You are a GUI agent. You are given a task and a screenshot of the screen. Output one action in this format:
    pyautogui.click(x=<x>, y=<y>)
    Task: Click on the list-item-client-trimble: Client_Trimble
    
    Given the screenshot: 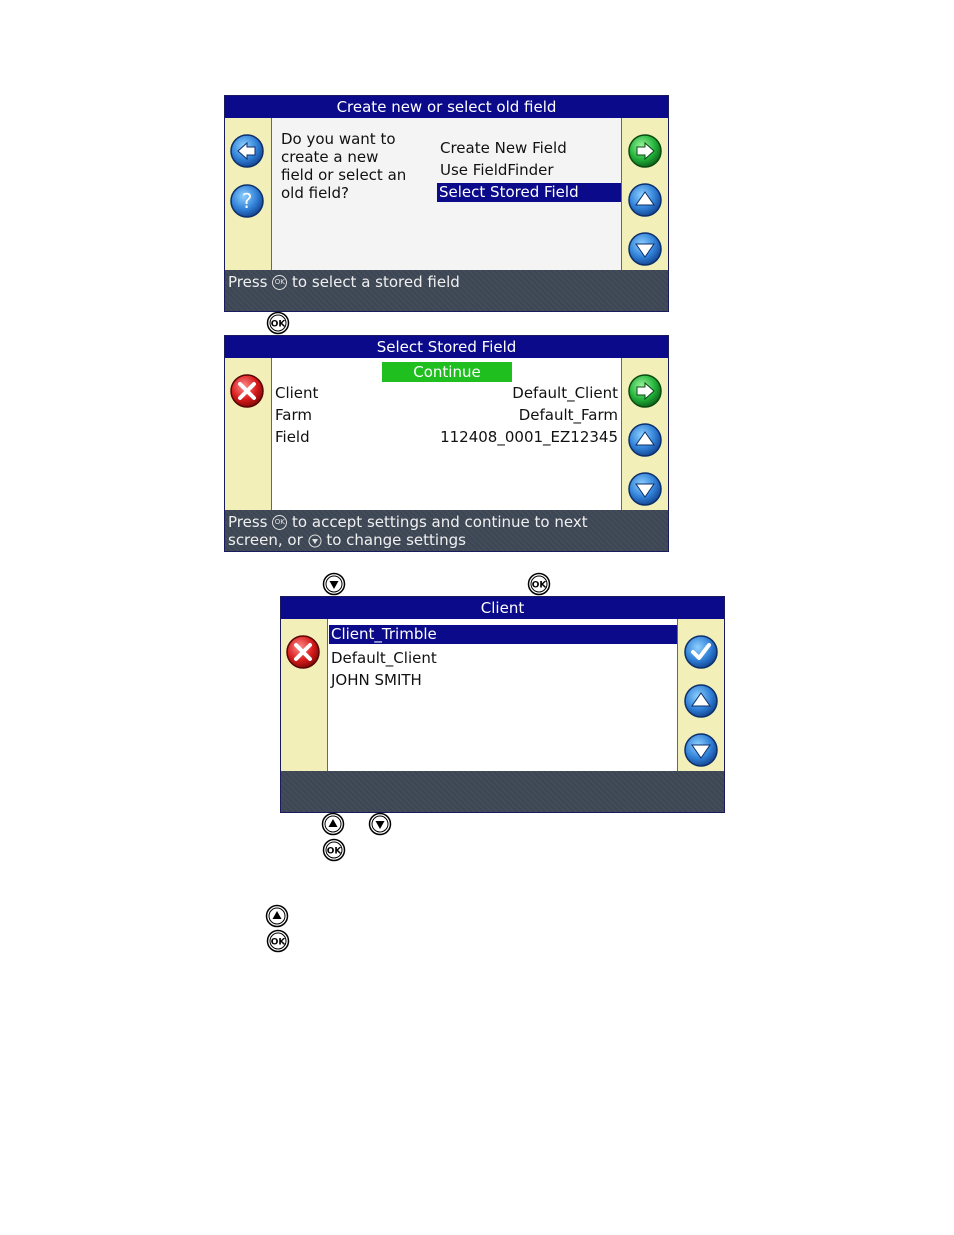 What is the action you would take?
    pyautogui.click(x=503, y=634)
    